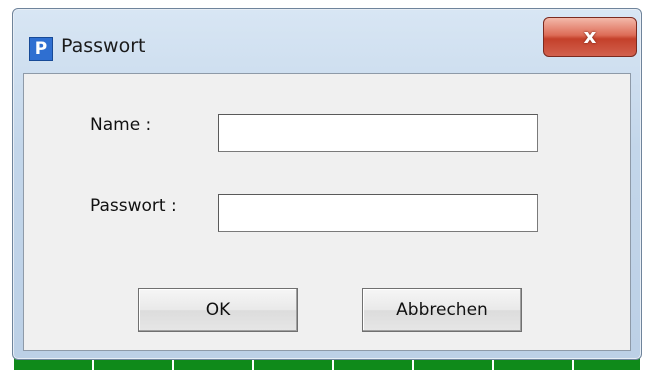 The height and width of the screenshot is (370, 652). Describe the element at coordinates (218, 310) in the screenshot. I see `ok-button: OK` at that location.